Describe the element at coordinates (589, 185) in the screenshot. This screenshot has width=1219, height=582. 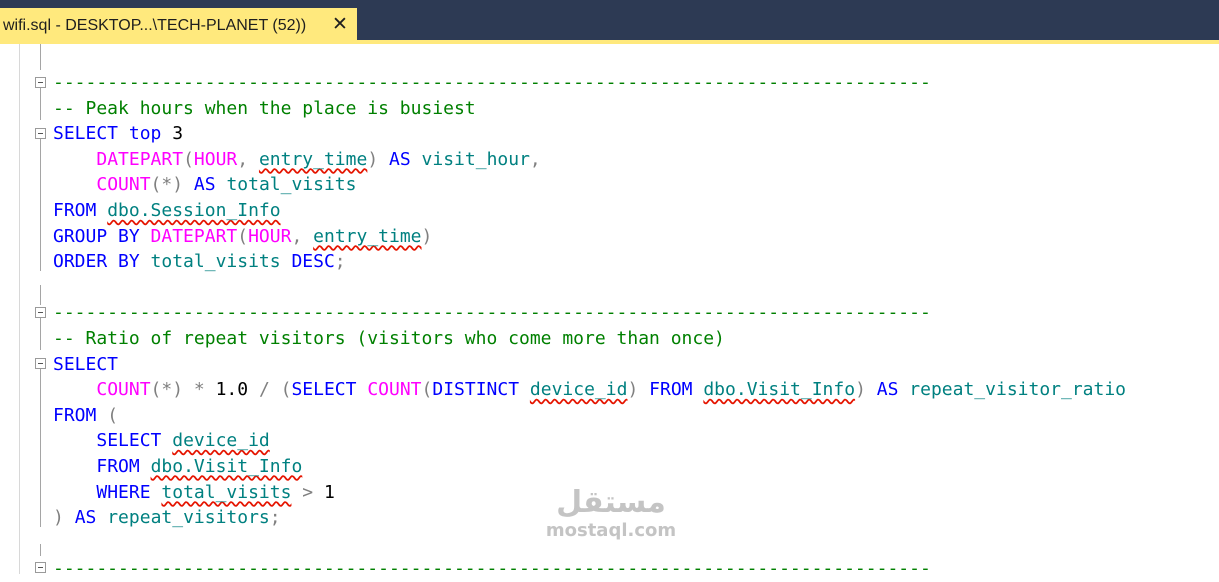
I see `code-line: COUNT(*) AS total_visits` at that location.